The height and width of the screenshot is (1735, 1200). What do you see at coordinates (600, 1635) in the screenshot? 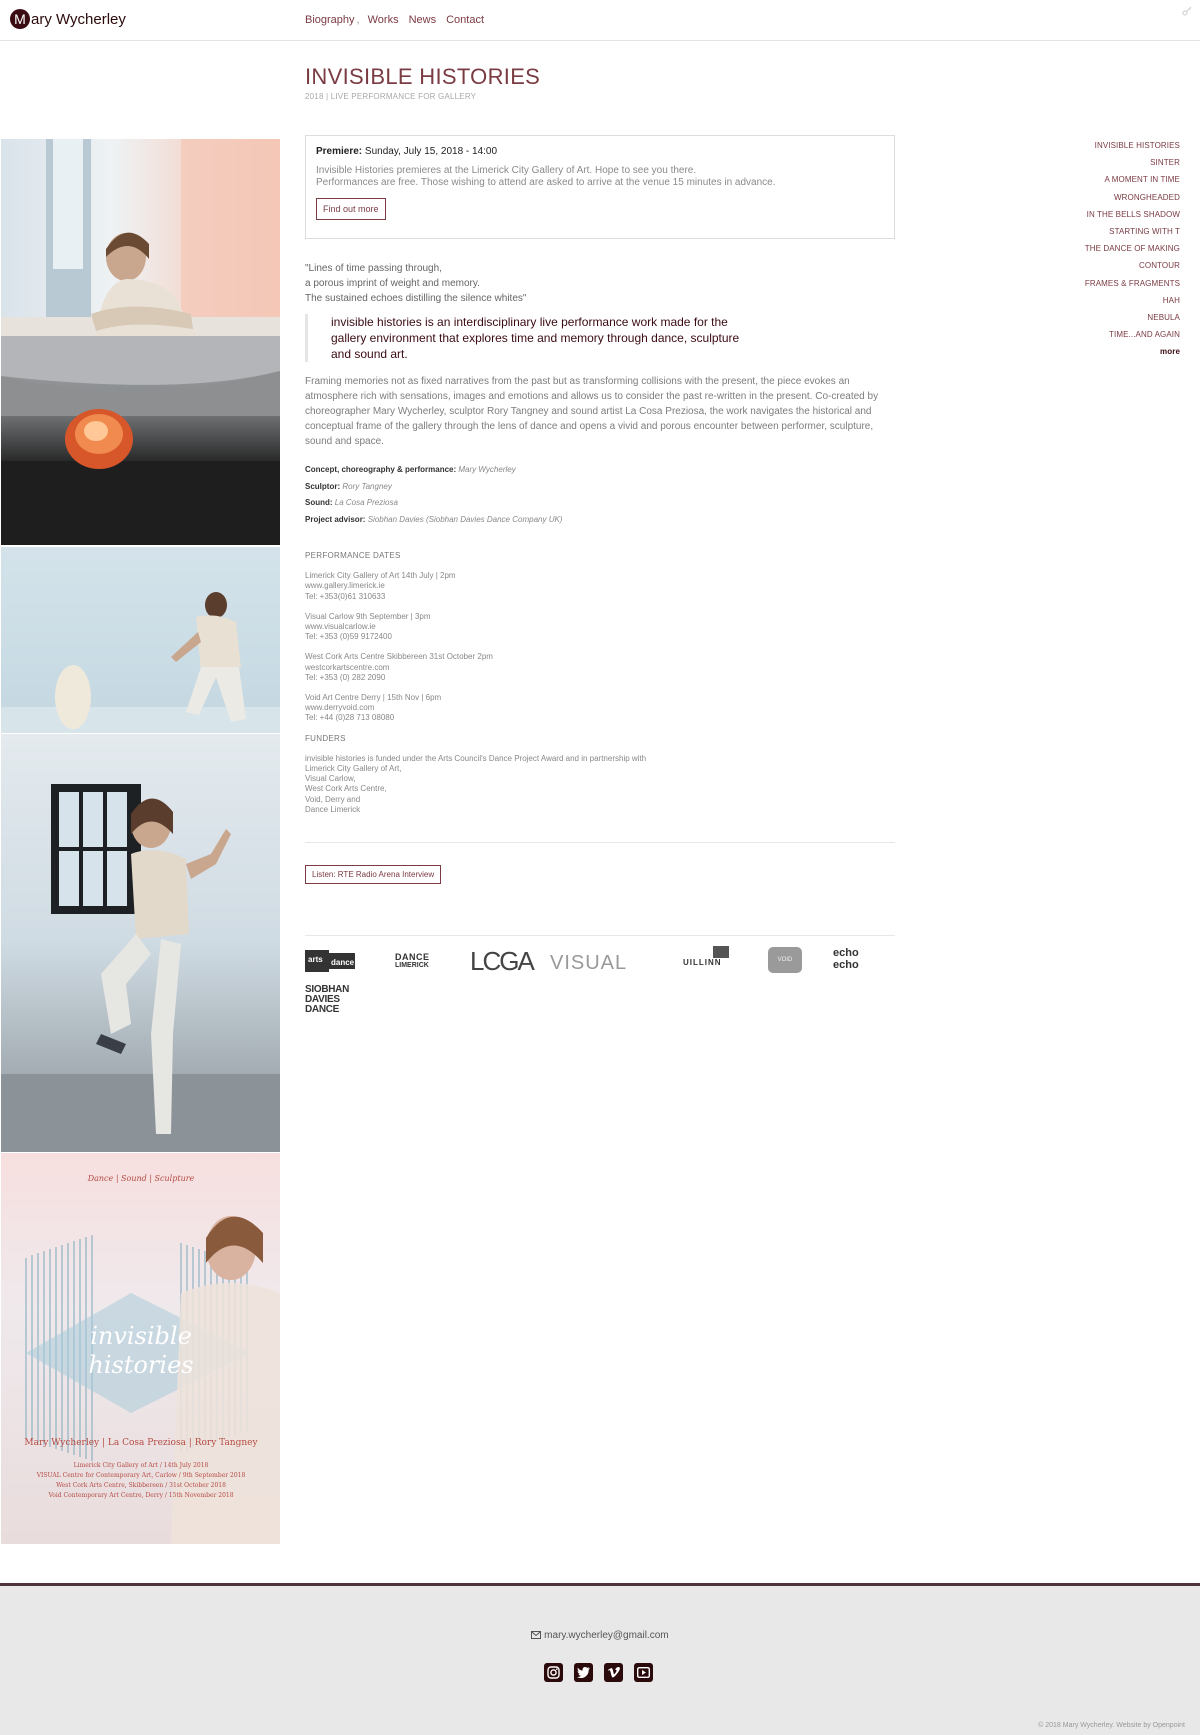
I see `footer-email: mary.wycherley@gmail.com` at bounding box center [600, 1635].